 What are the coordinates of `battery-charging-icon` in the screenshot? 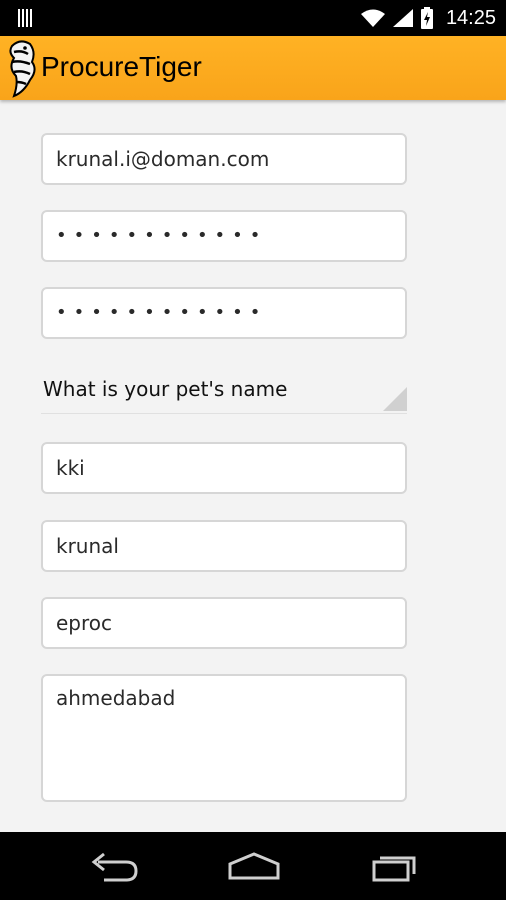 It's located at (426, 18).